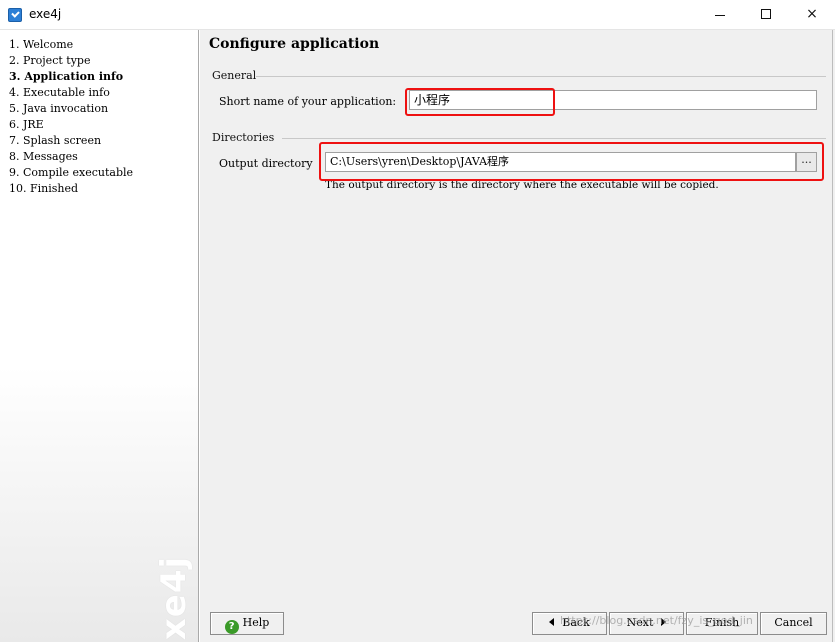 Image resolution: width=835 pixels, height=642 pixels. I want to click on minimize-icon, so click(720, 15).